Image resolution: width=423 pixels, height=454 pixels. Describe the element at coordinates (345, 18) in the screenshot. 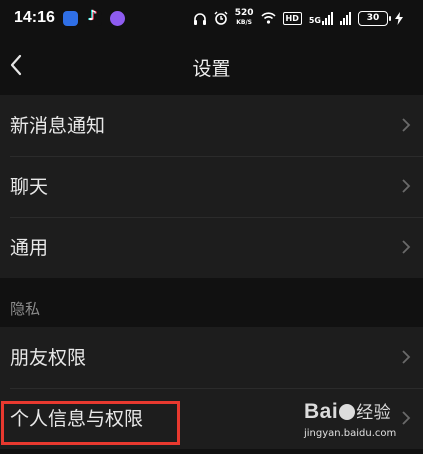

I see `signal-strength-icon` at that location.